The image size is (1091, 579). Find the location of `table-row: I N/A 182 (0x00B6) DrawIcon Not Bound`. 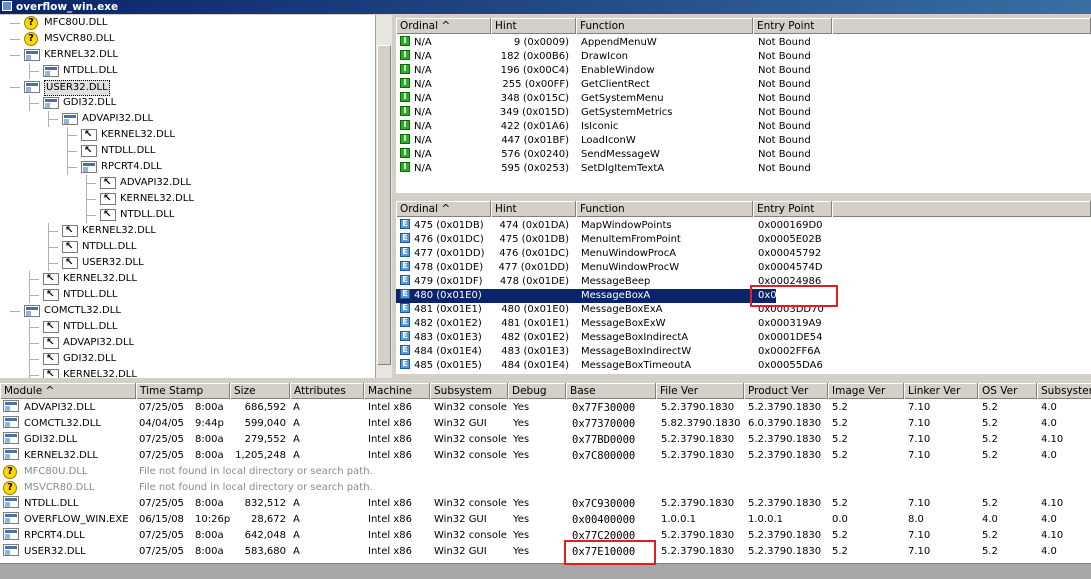

table-row: I N/A 182 (0x00B6) DrawIcon Not Bound is located at coordinates (743, 57).